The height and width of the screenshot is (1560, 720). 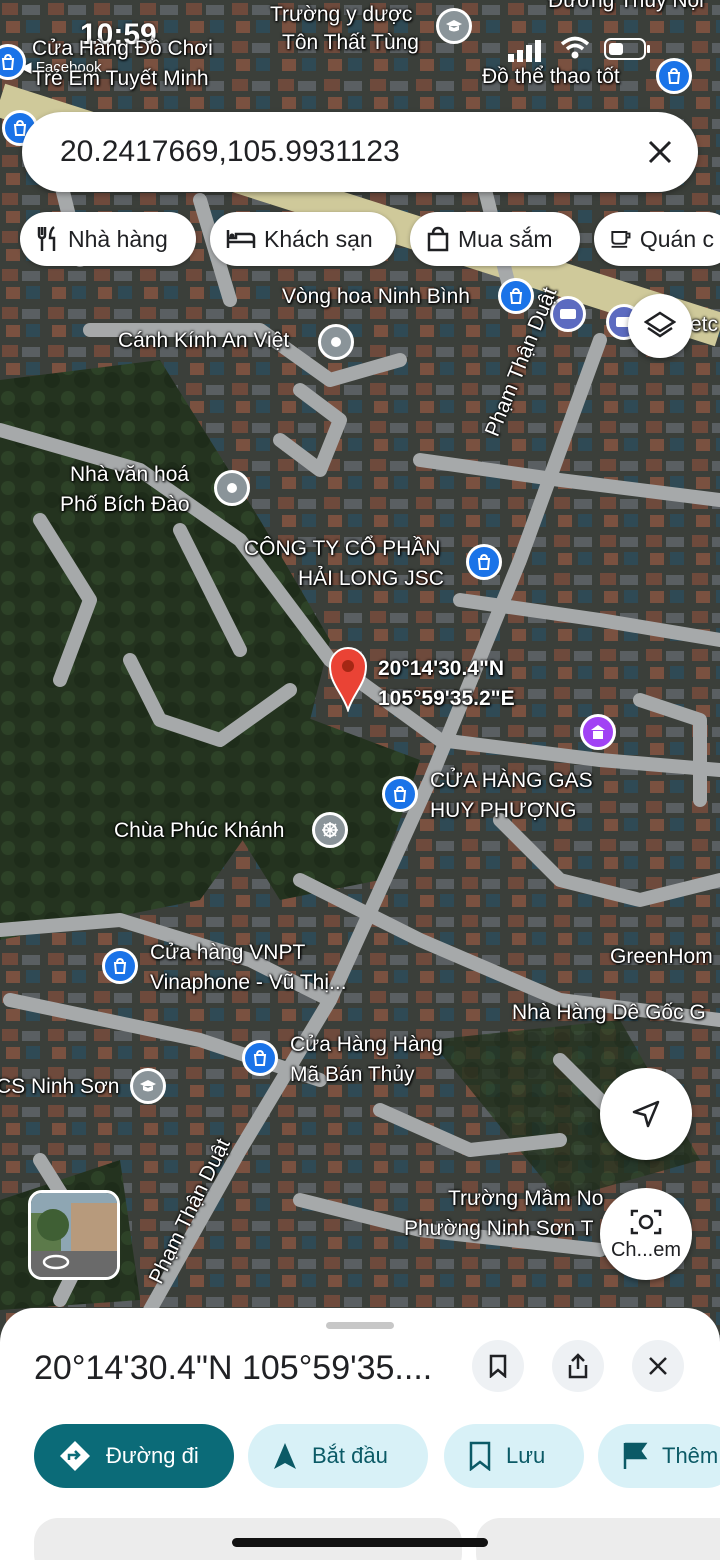 I want to click on poi-label: HUY PHƯỢNG, so click(x=503, y=811).